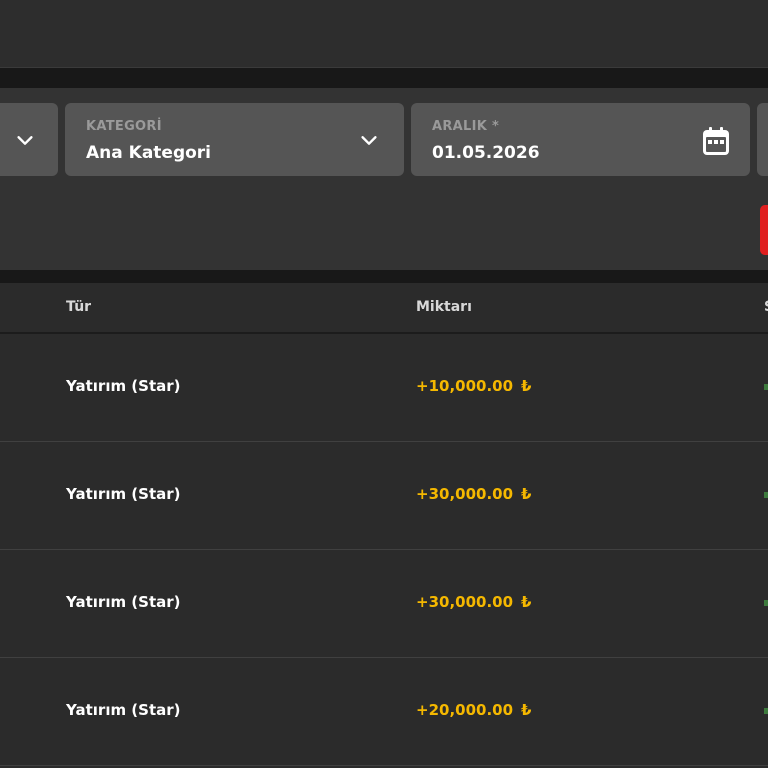 This screenshot has width=768, height=768. Describe the element at coordinates (384, 34) in the screenshot. I see `top-bar` at that location.